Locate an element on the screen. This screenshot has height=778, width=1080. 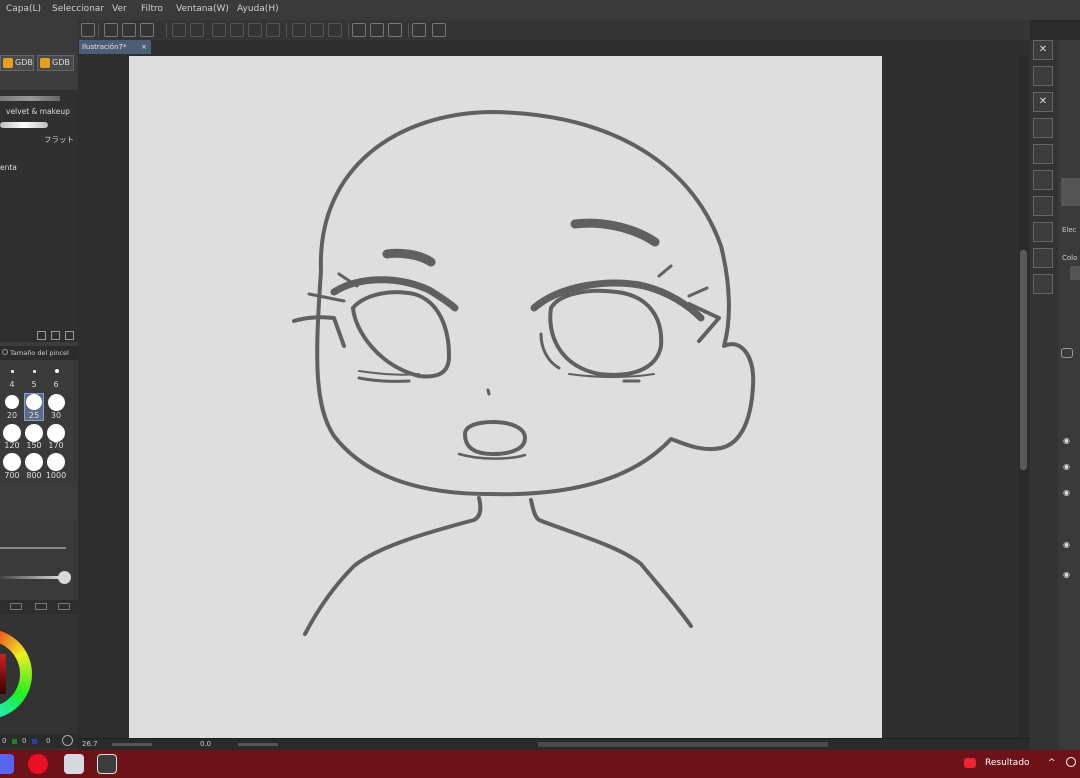
clip-studio-icon is located at coordinates (107, 764).